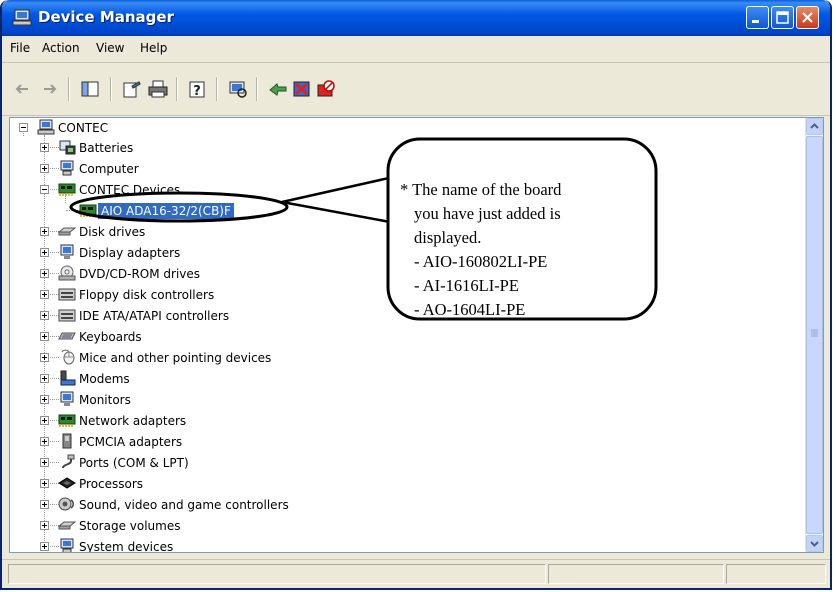  What do you see at coordinates (470, 309) in the screenshot?
I see `callout-line: - AO-1604LI-PE` at bounding box center [470, 309].